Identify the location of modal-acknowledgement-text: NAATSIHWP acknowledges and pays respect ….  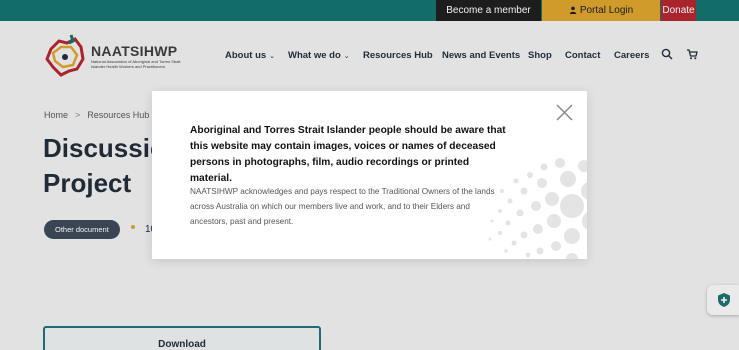
(342, 206).